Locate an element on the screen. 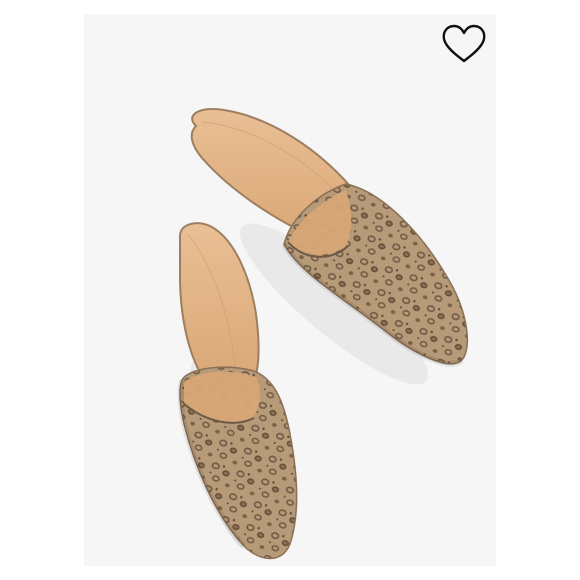  heart-outline-icon is located at coordinates (464, 43).